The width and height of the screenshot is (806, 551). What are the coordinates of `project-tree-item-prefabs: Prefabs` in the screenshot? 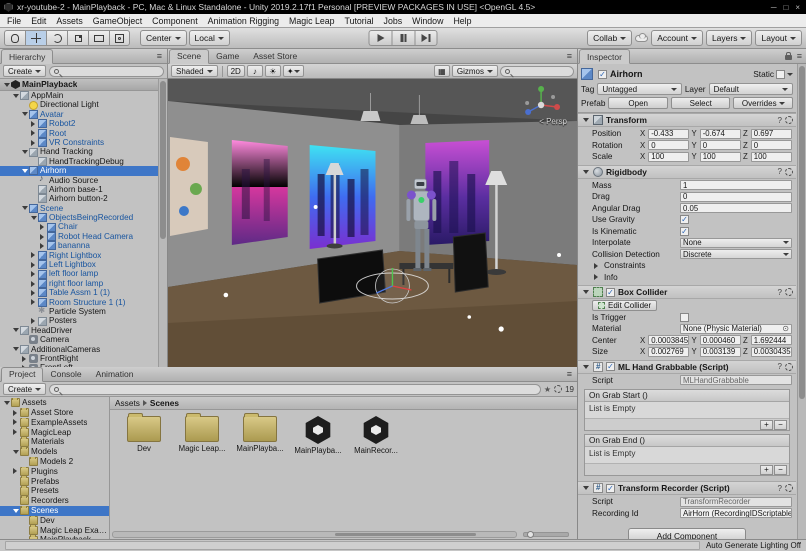 It's located at (54, 481).